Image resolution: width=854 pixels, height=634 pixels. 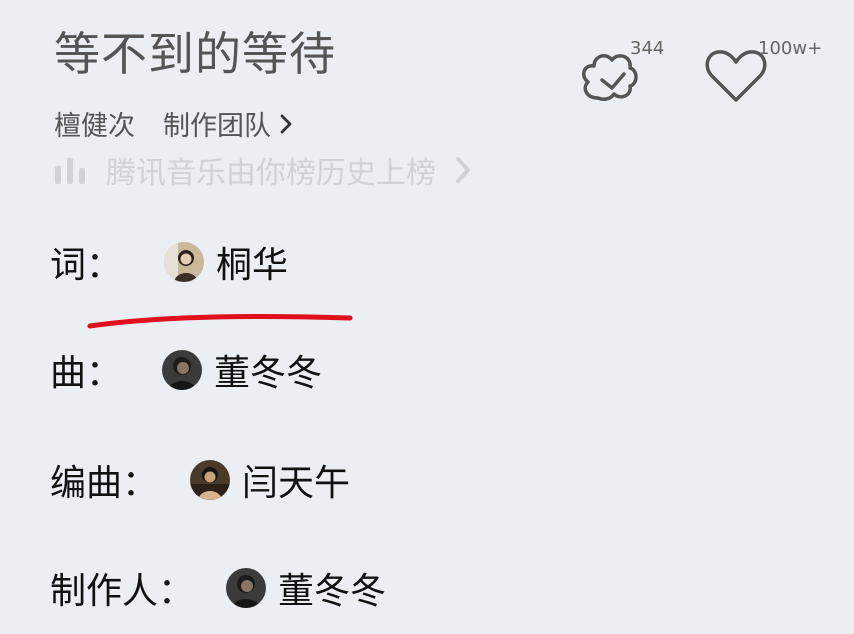 I want to click on production-team-label: 制作团队, so click(x=217, y=126).